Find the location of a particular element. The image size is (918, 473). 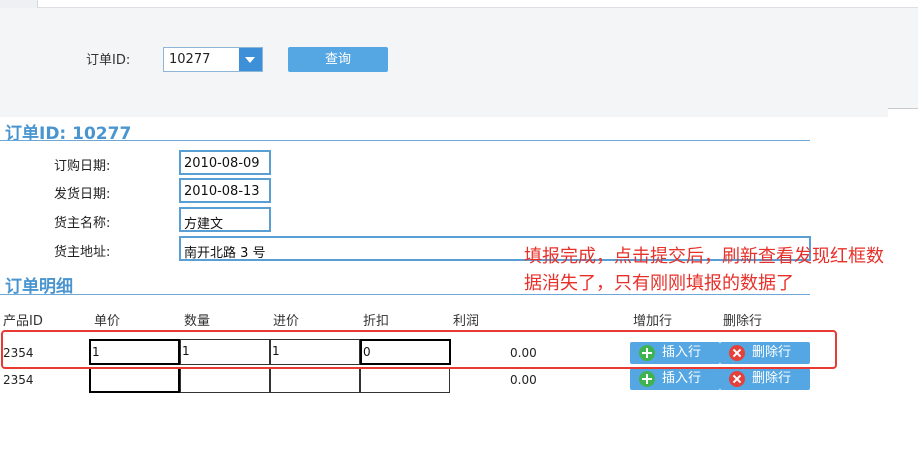

quantity-input is located at coordinates (225, 380).